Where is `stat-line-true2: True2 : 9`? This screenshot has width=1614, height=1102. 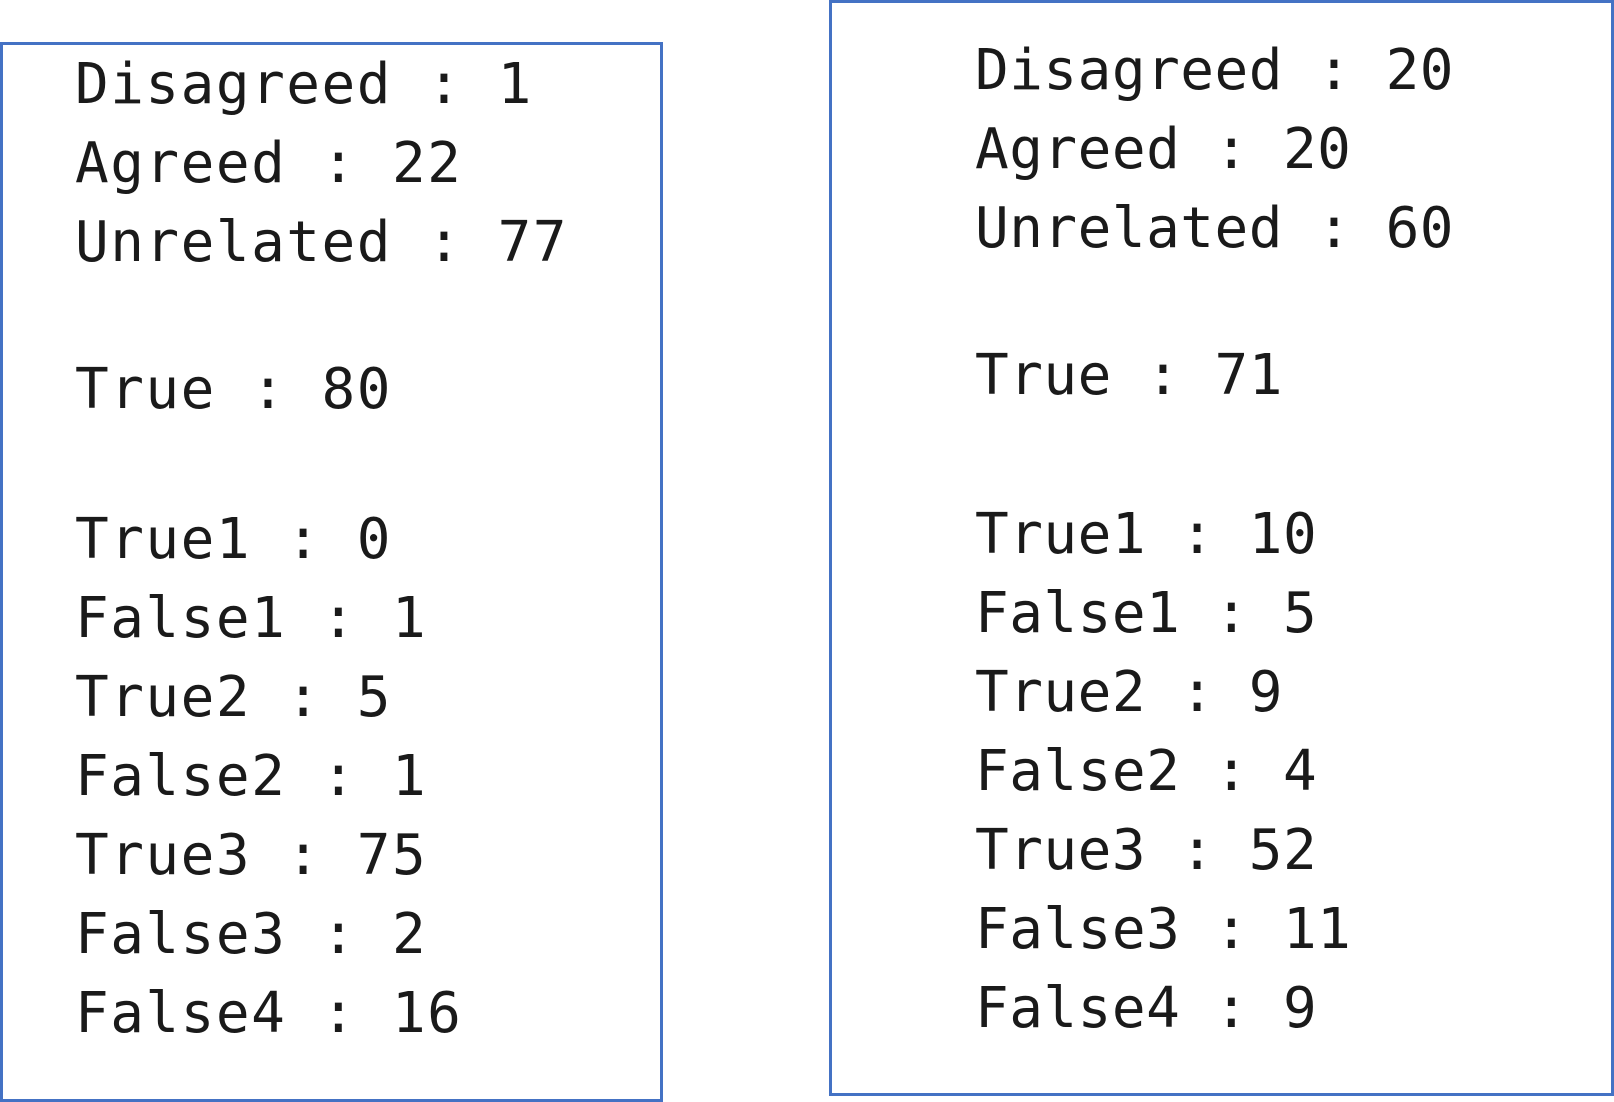
stat-line-true2: True2 : 9 is located at coordinates (1163, 692).